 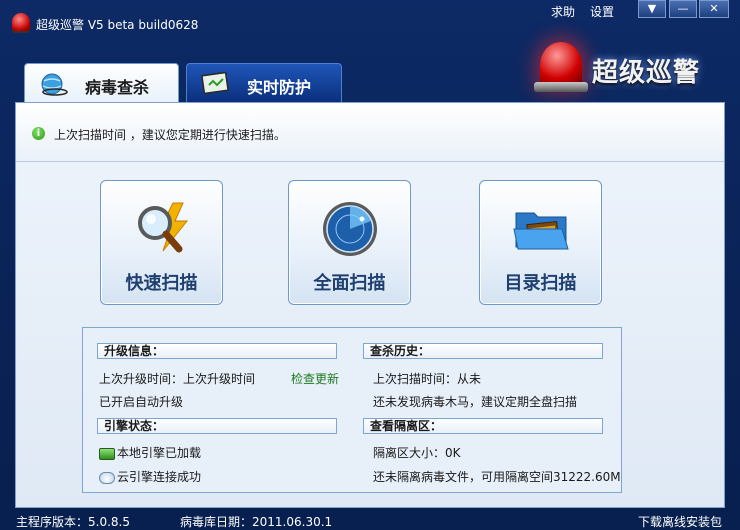 What do you see at coordinates (54, 84) in the screenshot?
I see `globe-scan-icon` at bounding box center [54, 84].